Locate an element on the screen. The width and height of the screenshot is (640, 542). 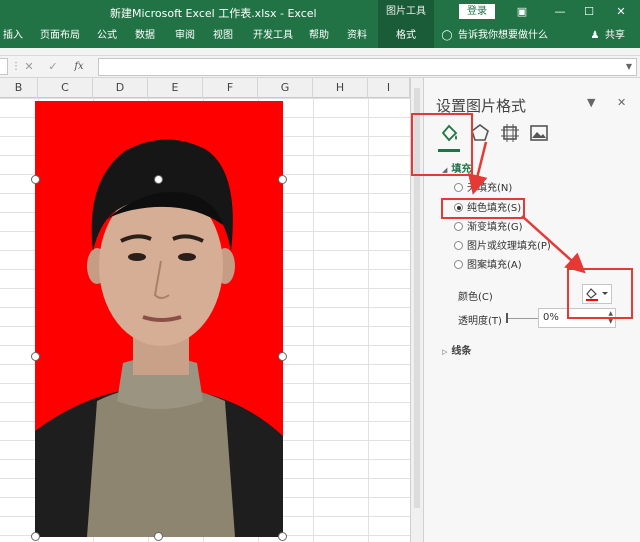
fill-option-pattern: 图案填充(A) is located at coordinates (488, 266).